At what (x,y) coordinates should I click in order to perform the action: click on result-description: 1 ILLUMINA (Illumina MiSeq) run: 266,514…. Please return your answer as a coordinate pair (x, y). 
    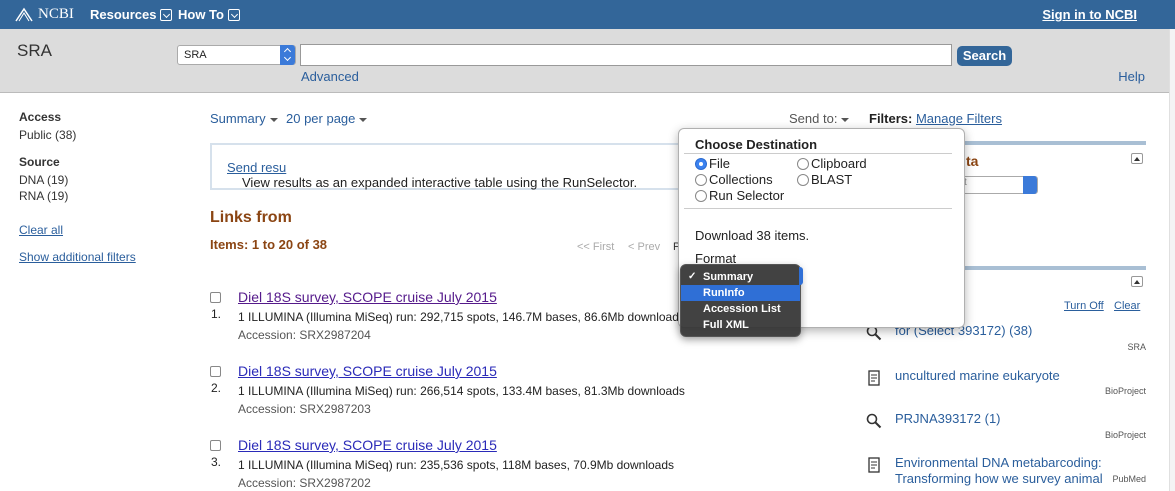
    Looking at the image, I should click on (461, 391).